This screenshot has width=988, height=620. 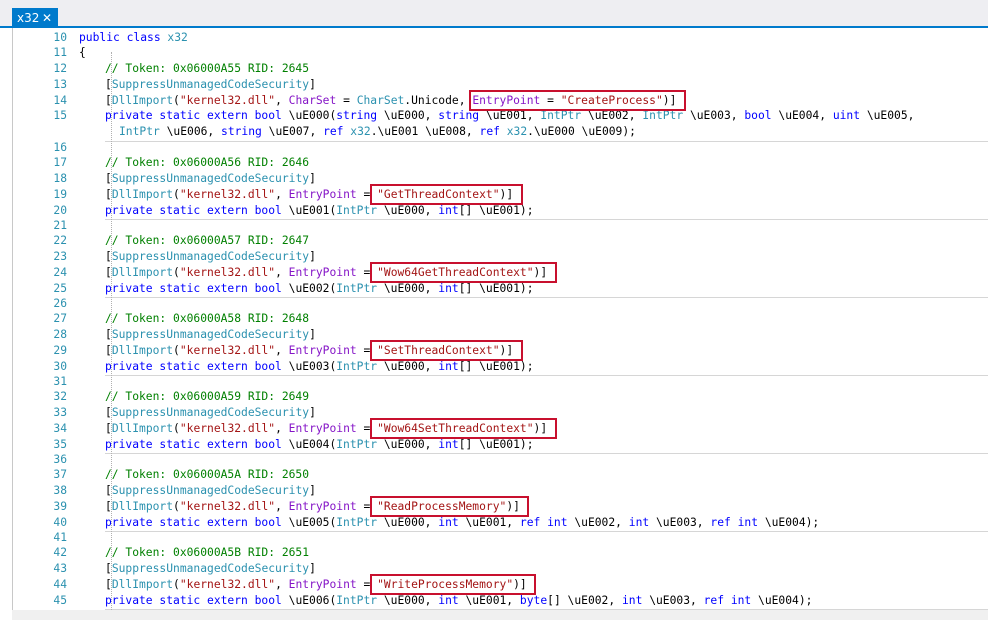 What do you see at coordinates (500, 615) in the screenshot?
I see `horizontal-scrollbar` at bounding box center [500, 615].